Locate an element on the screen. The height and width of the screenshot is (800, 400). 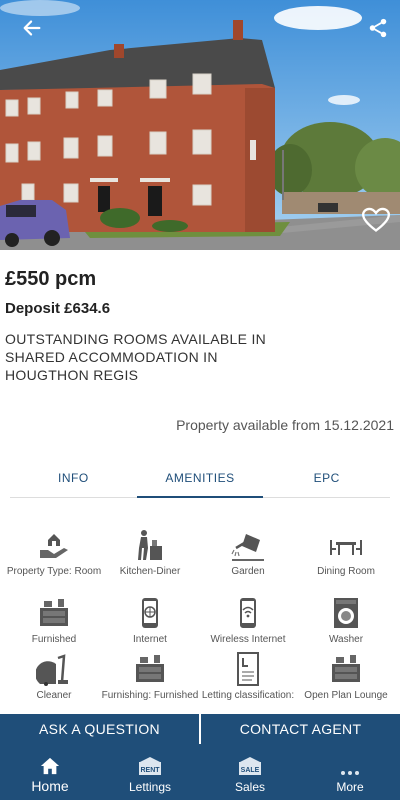
vacuum-cleaner-icon is located at coordinates (52, 670).